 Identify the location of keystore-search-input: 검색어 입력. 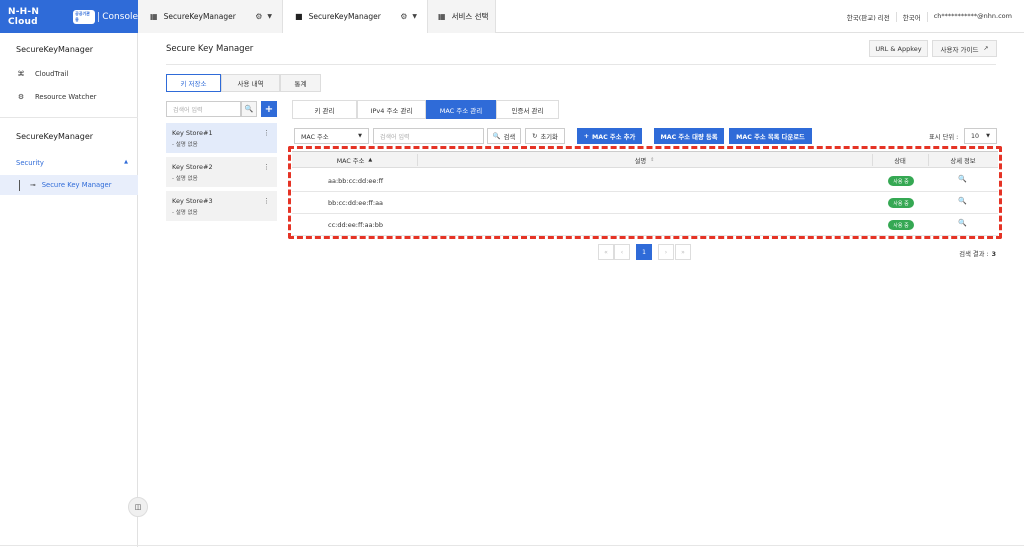
(203, 109).